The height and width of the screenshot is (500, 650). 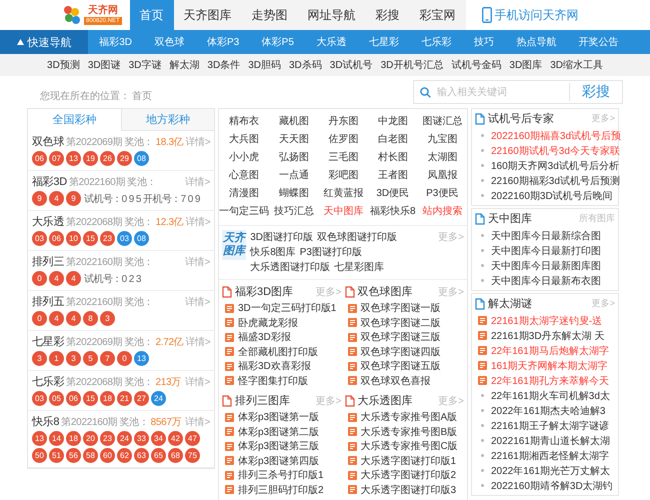 I want to click on article-link: 2022160期3D试机号后晚间, so click(x=552, y=195).